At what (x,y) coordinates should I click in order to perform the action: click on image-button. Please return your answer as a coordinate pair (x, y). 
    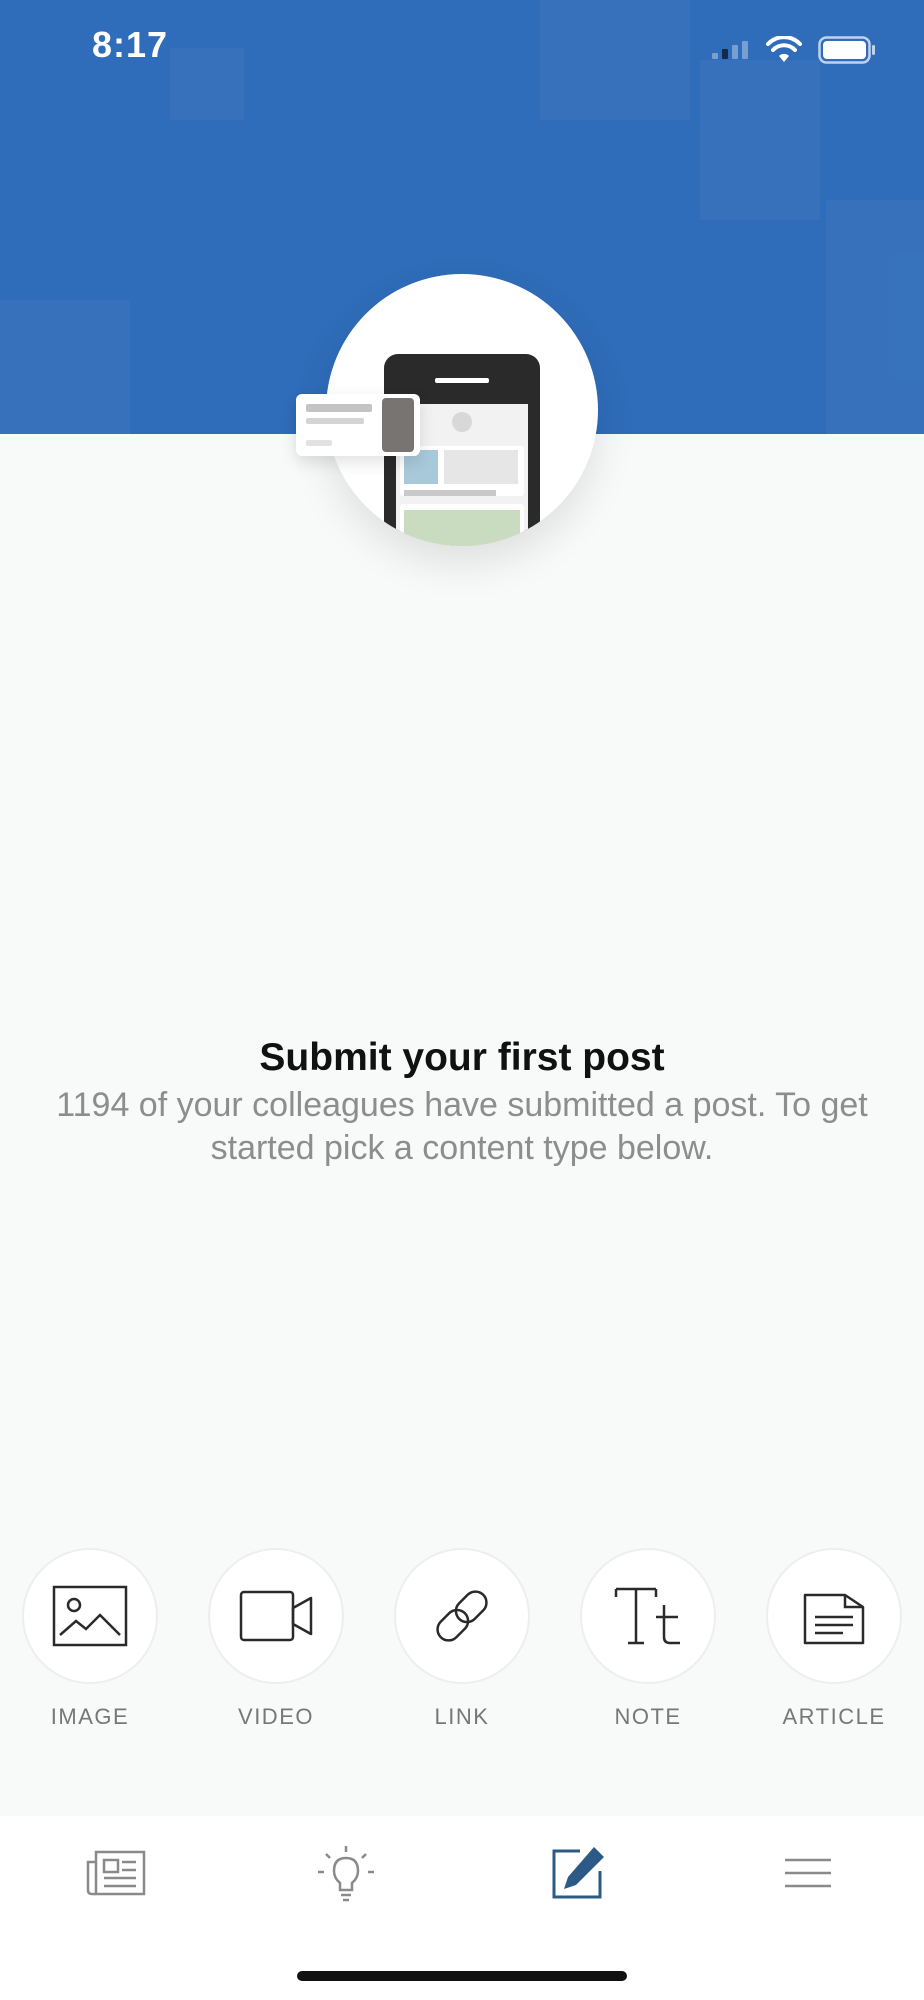
    Looking at the image, I should click on (90, 1616).